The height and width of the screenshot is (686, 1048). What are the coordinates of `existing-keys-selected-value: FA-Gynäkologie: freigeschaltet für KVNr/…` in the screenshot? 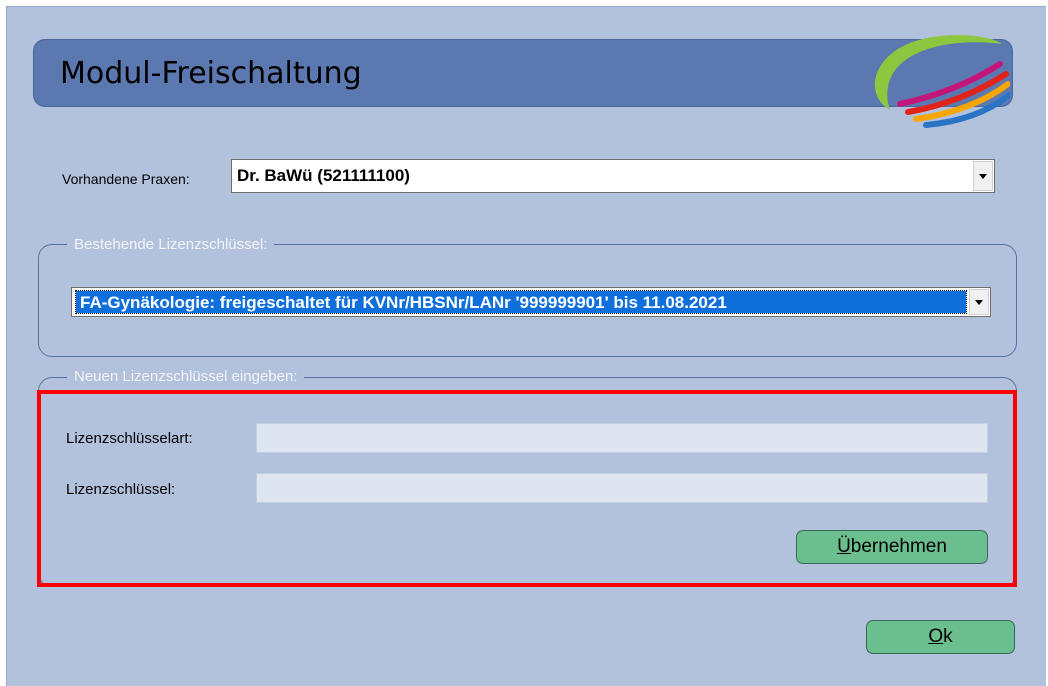 It's located at (403, 302).